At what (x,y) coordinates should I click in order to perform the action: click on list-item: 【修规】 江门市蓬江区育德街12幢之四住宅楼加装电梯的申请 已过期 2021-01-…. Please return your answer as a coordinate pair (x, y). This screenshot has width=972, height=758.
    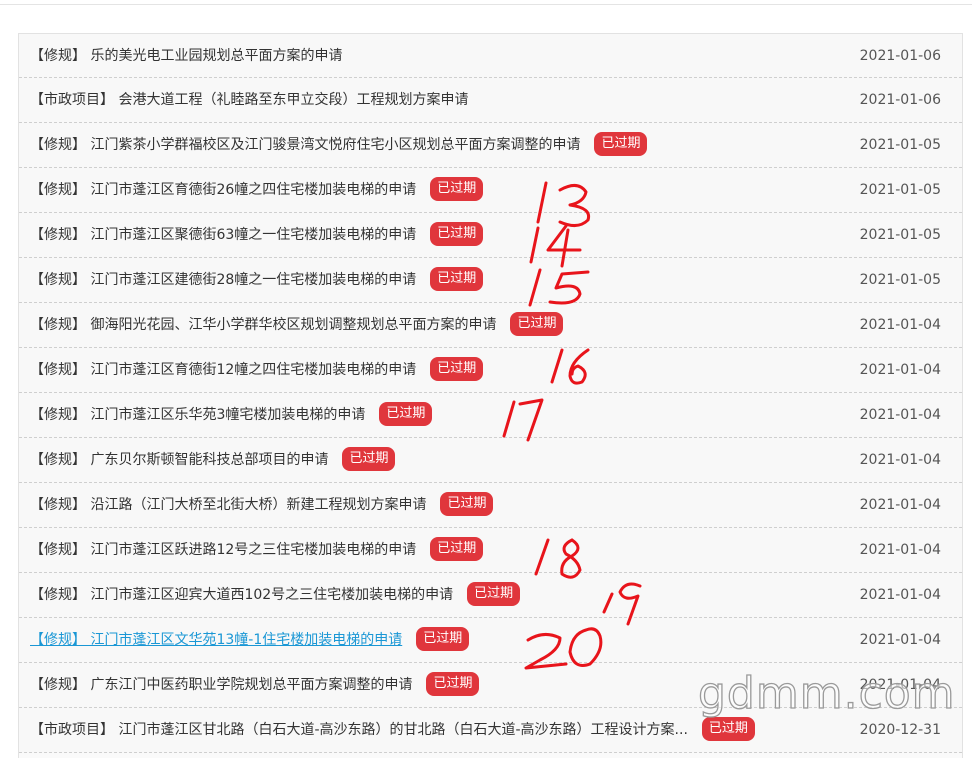
    Looking at the image, I should click on (490, 370).